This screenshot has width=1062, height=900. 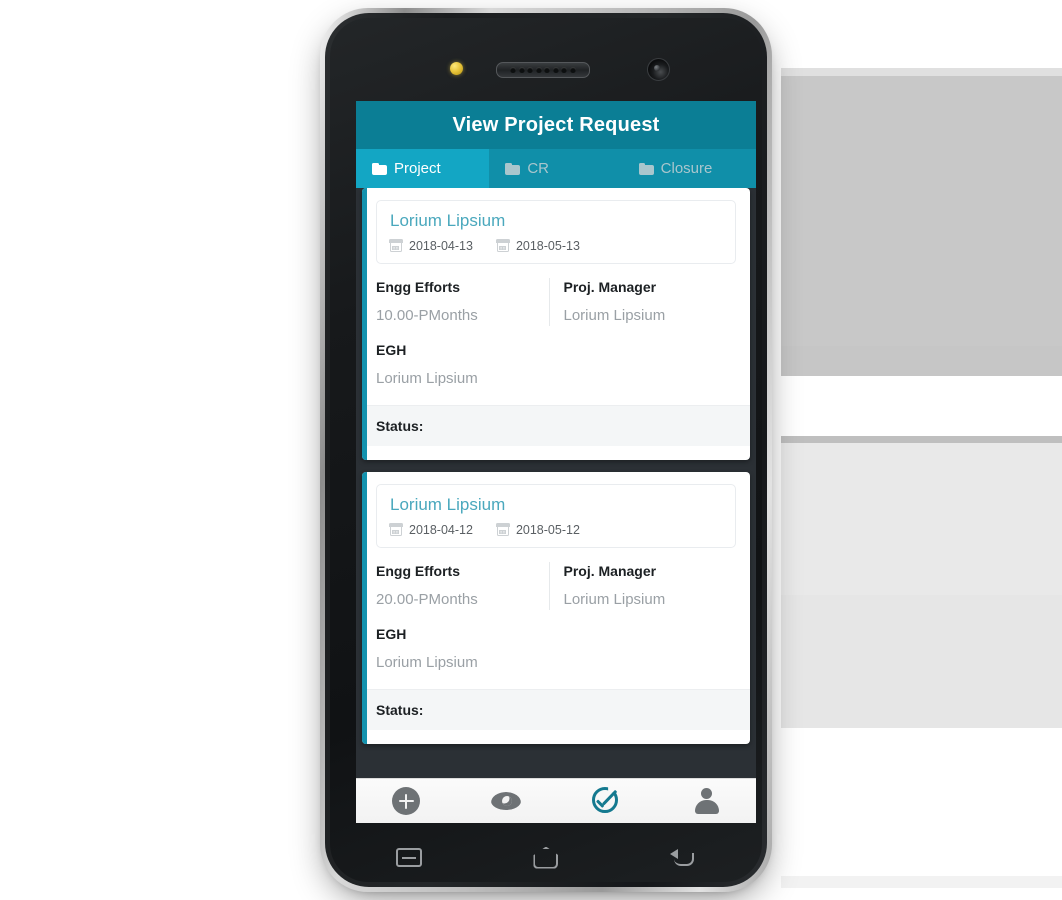 I want to click on check-circle-icon, so click(x=606, y=801).